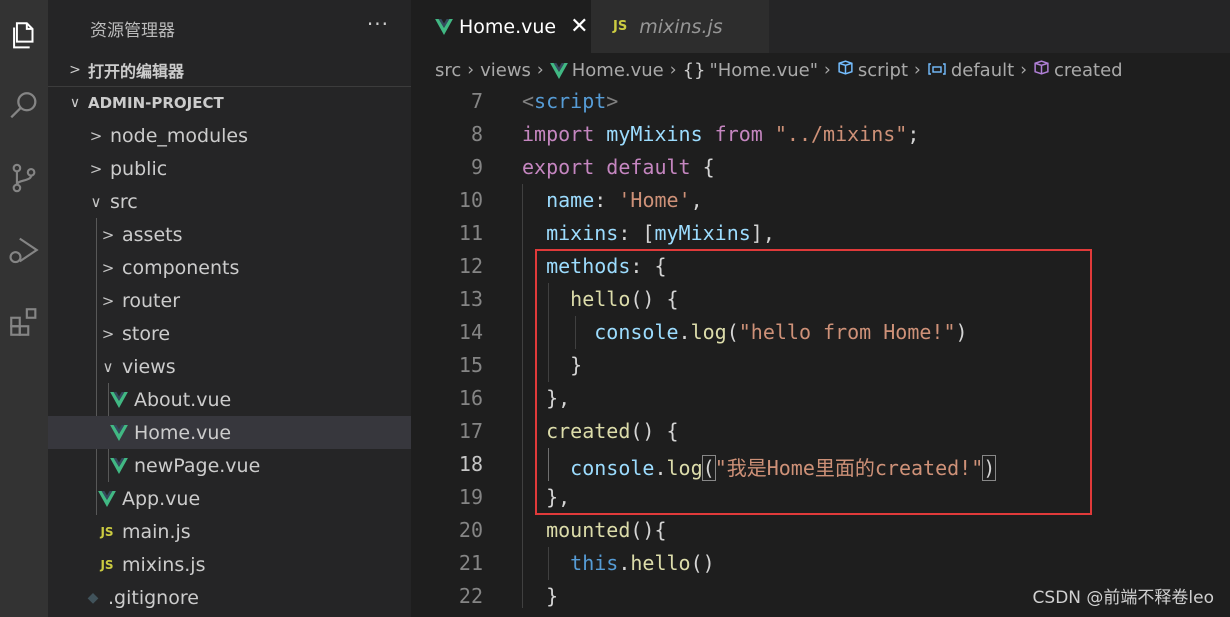 The width and height of the screenshot is (1230, 617). Describe the element at coordinates (197, 465) in the screenshot. I see `tree-item-label: newPage.vue` at that location.